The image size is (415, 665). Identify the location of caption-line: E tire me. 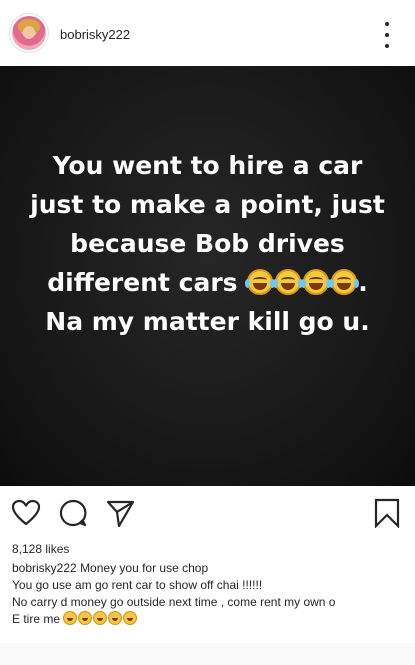
(209, 619).